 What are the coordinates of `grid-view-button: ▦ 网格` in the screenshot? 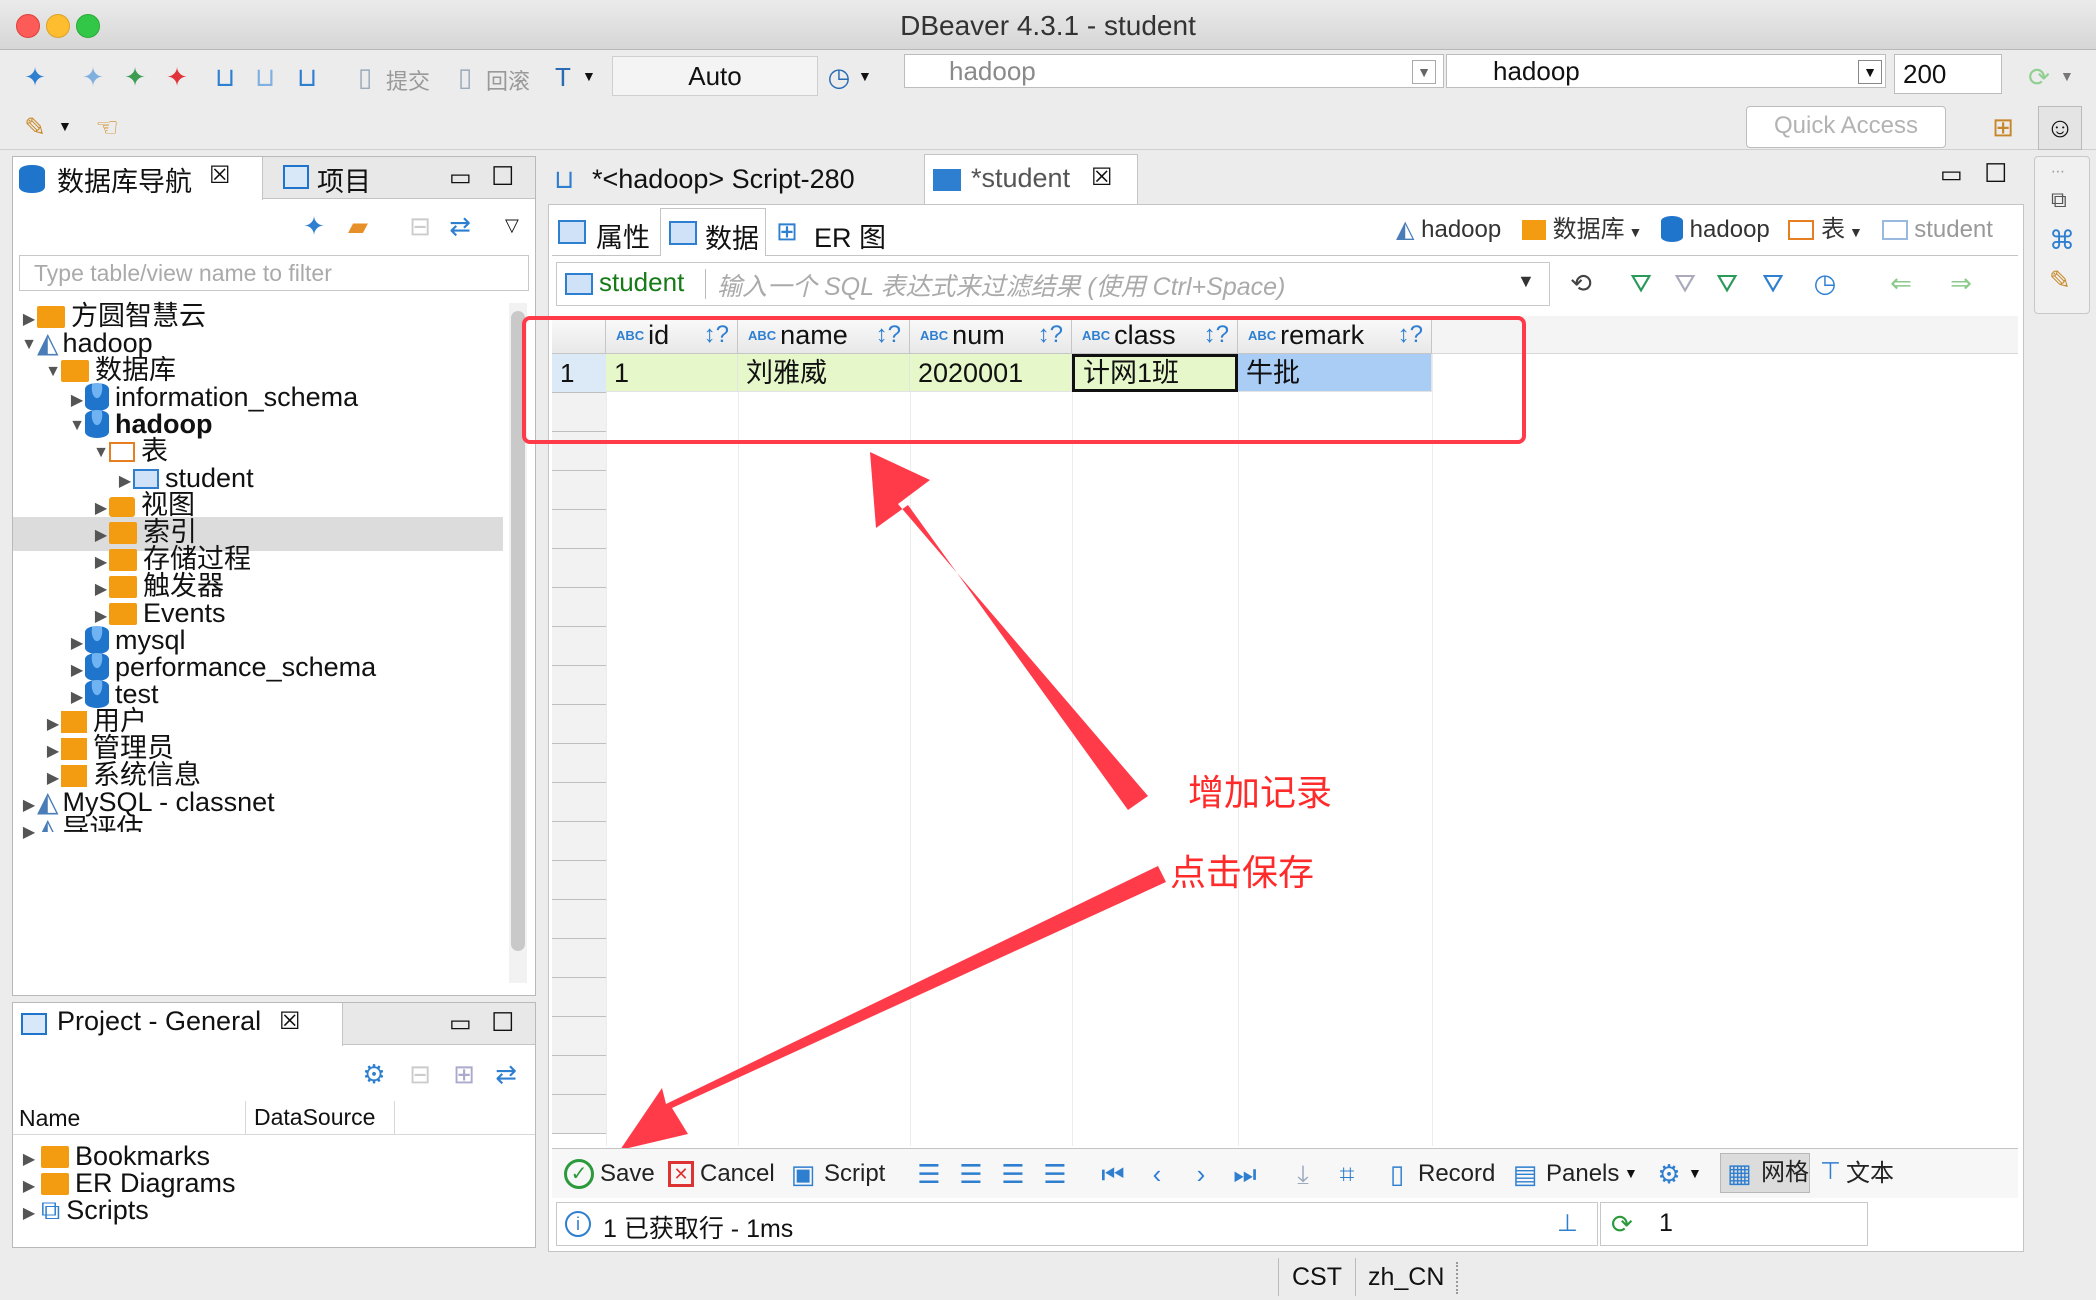 It's located at (1765, 1173).